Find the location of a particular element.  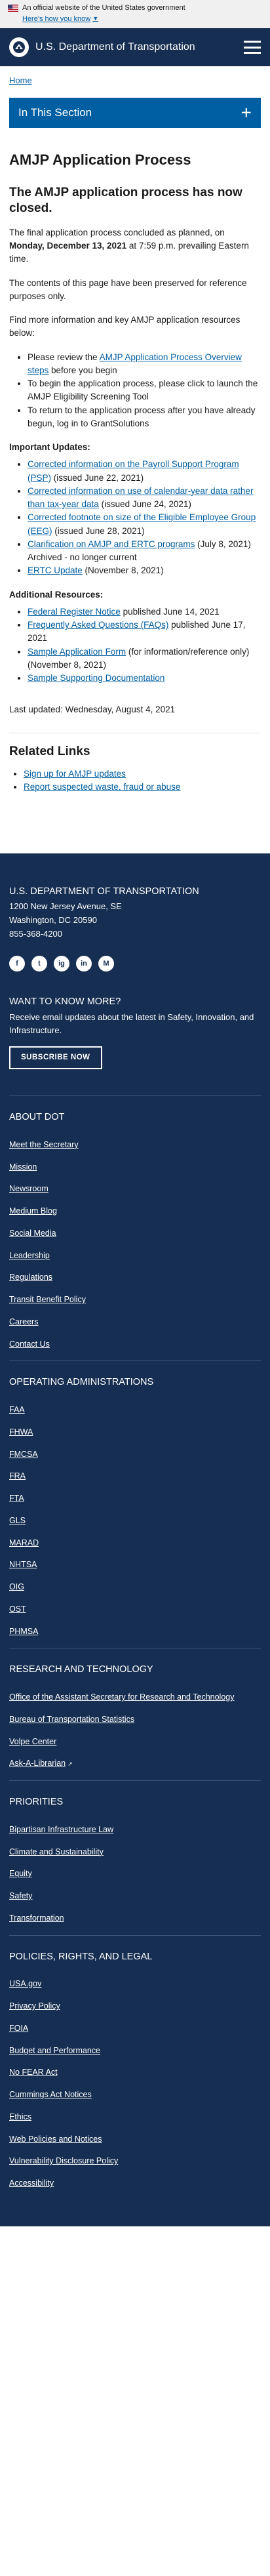

footer-link: Meet the Secretary is located at coordinates (44, 1144).